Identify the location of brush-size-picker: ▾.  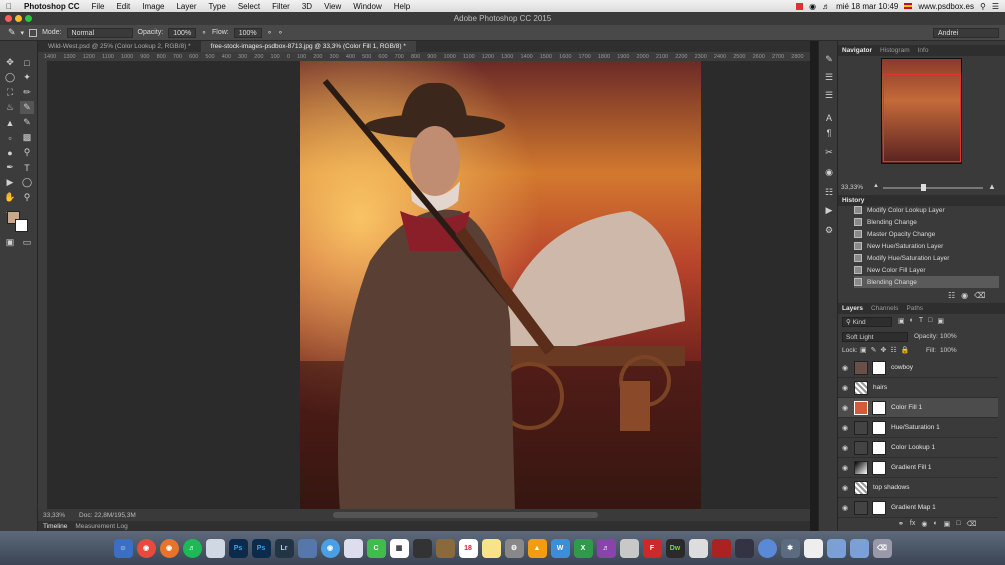
(23, 33).